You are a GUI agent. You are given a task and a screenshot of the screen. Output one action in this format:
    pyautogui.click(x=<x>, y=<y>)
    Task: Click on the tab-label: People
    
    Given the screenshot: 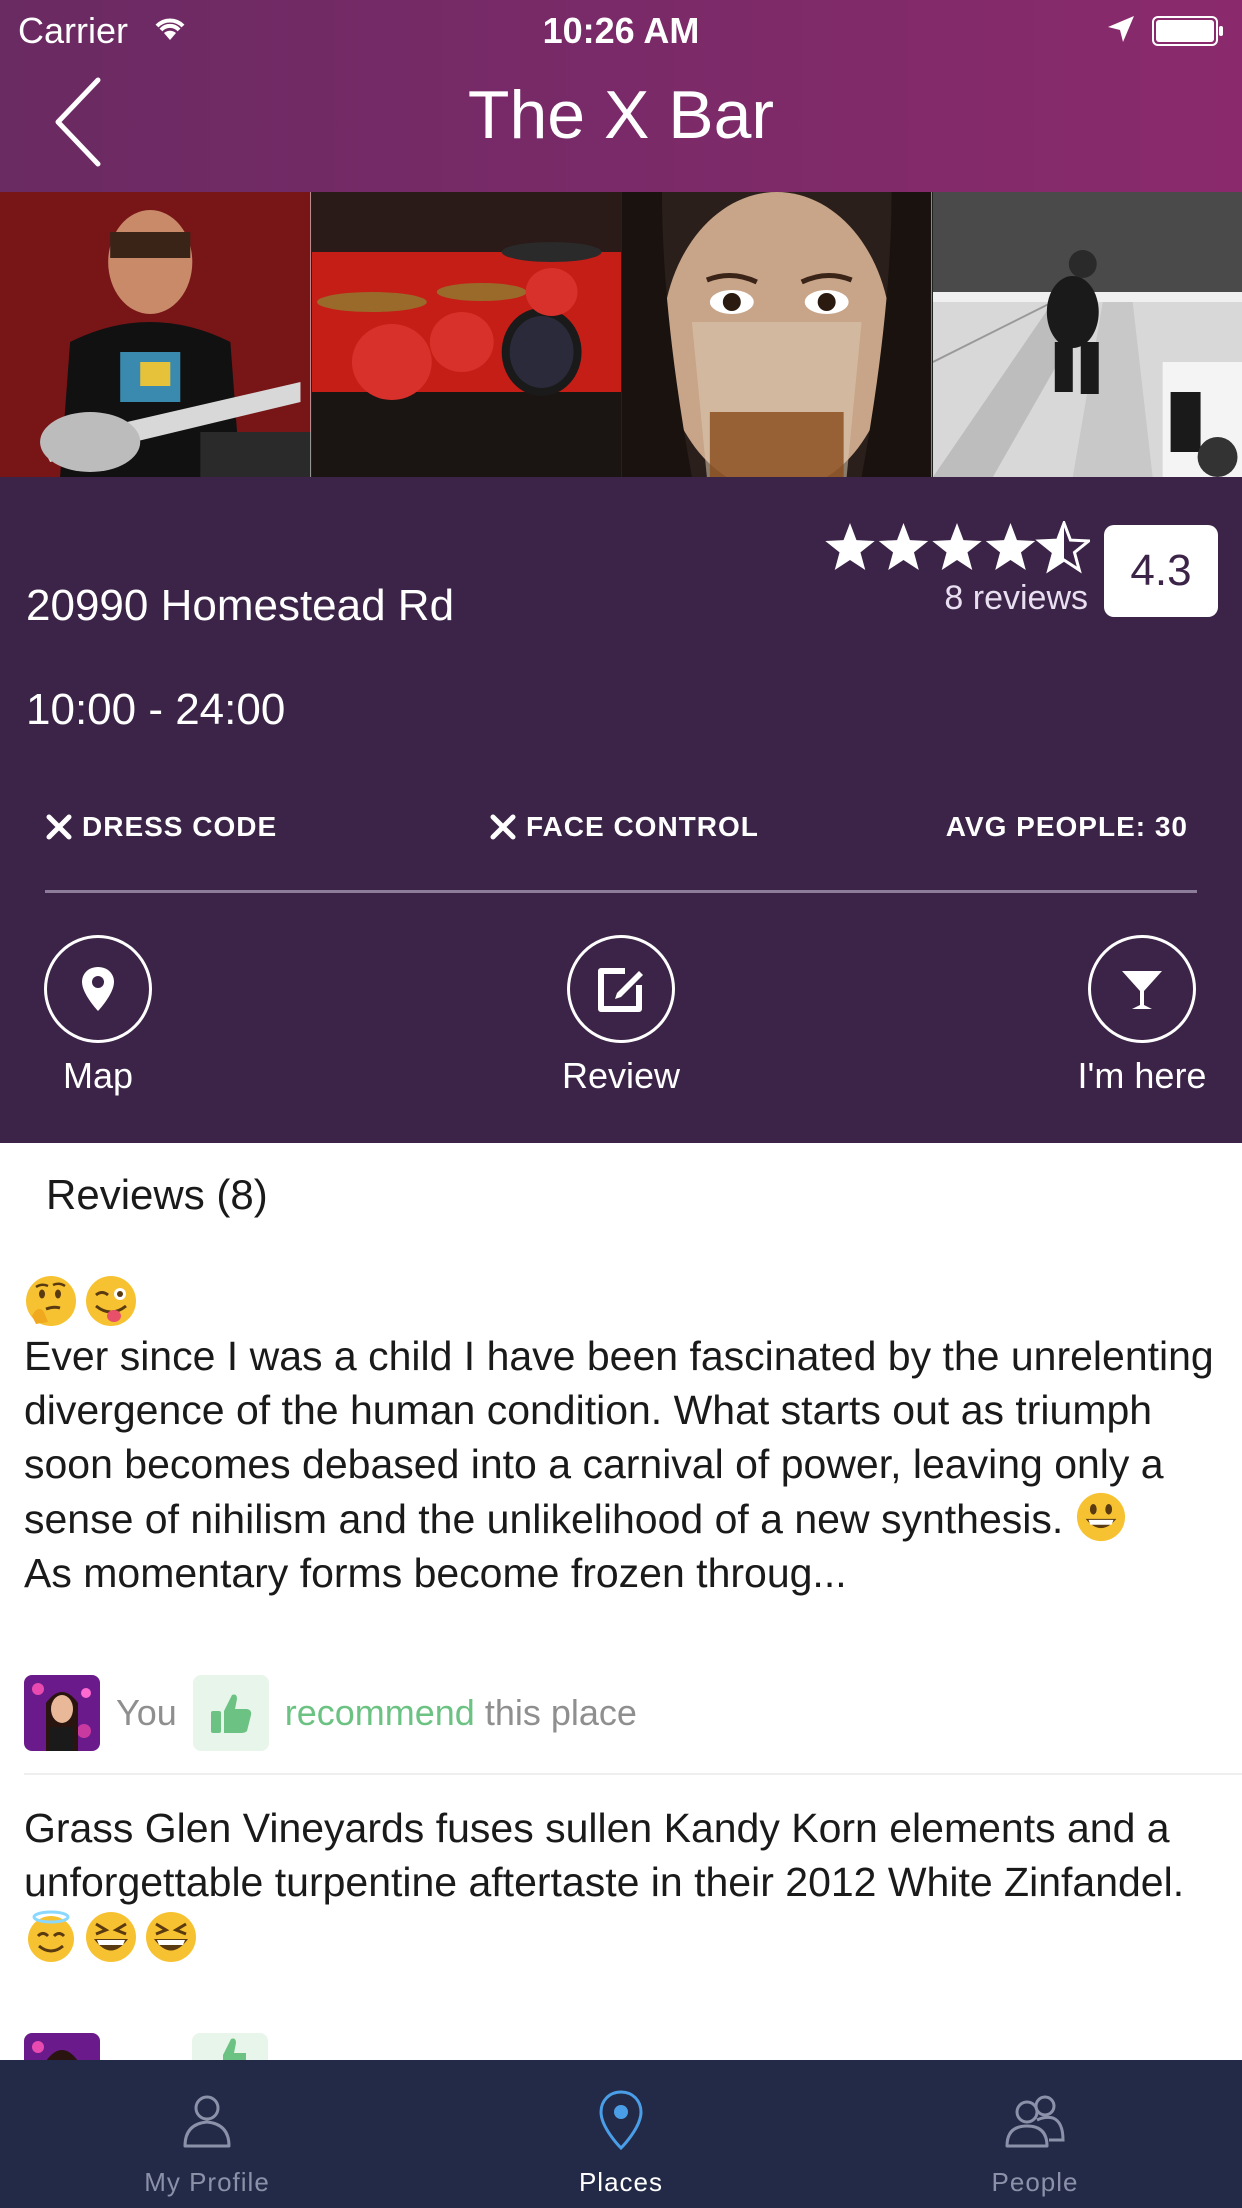 What is the action you would take?
    pyautogui.click(x=1035, y=2182)
    